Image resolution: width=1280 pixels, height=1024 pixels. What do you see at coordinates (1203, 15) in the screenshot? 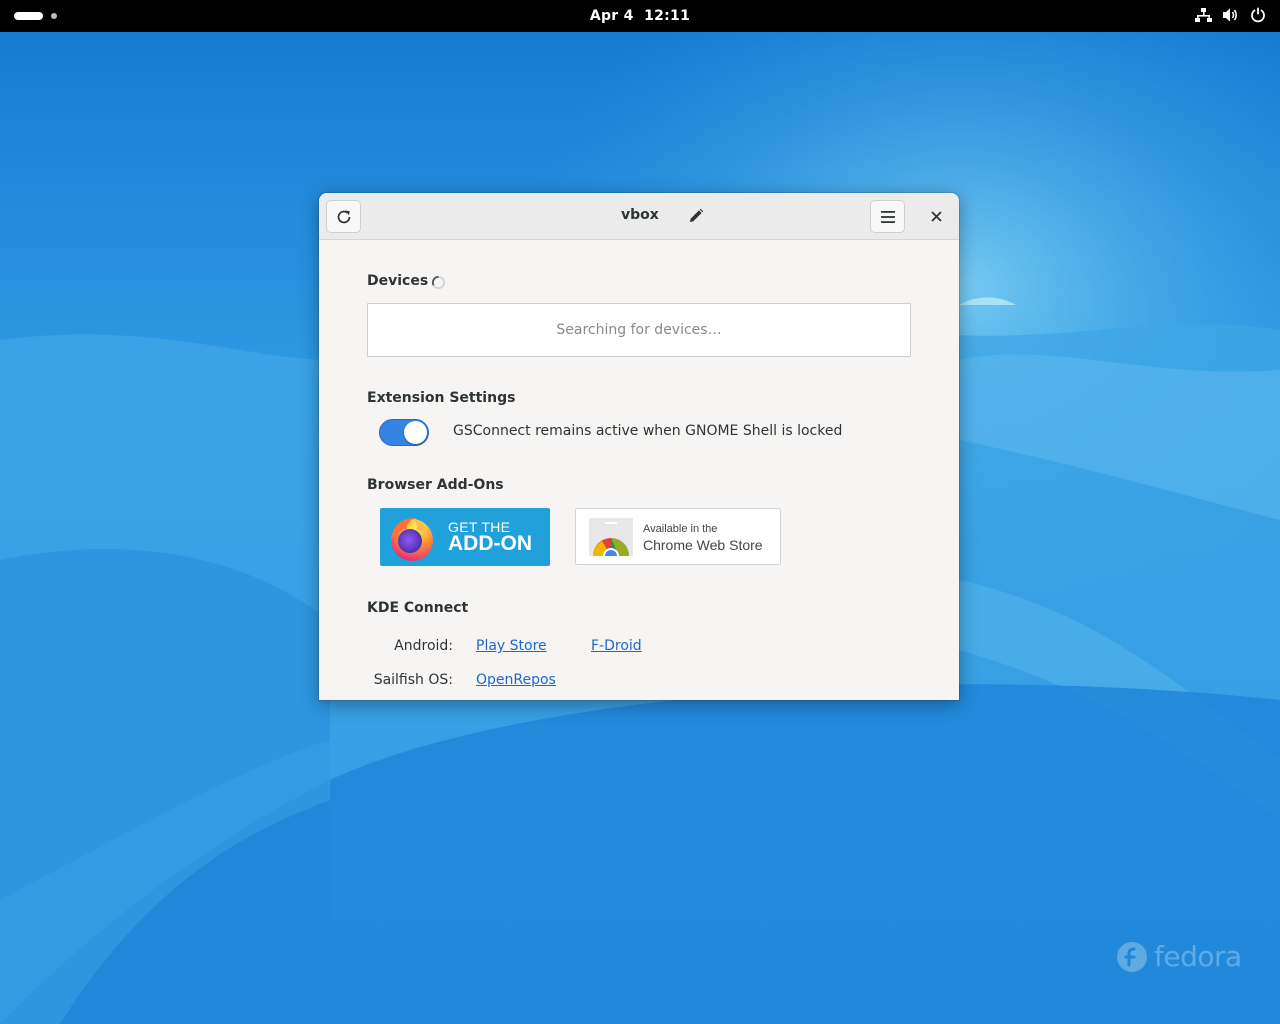
I see `network-icon` at bounding box center [1203, 15].